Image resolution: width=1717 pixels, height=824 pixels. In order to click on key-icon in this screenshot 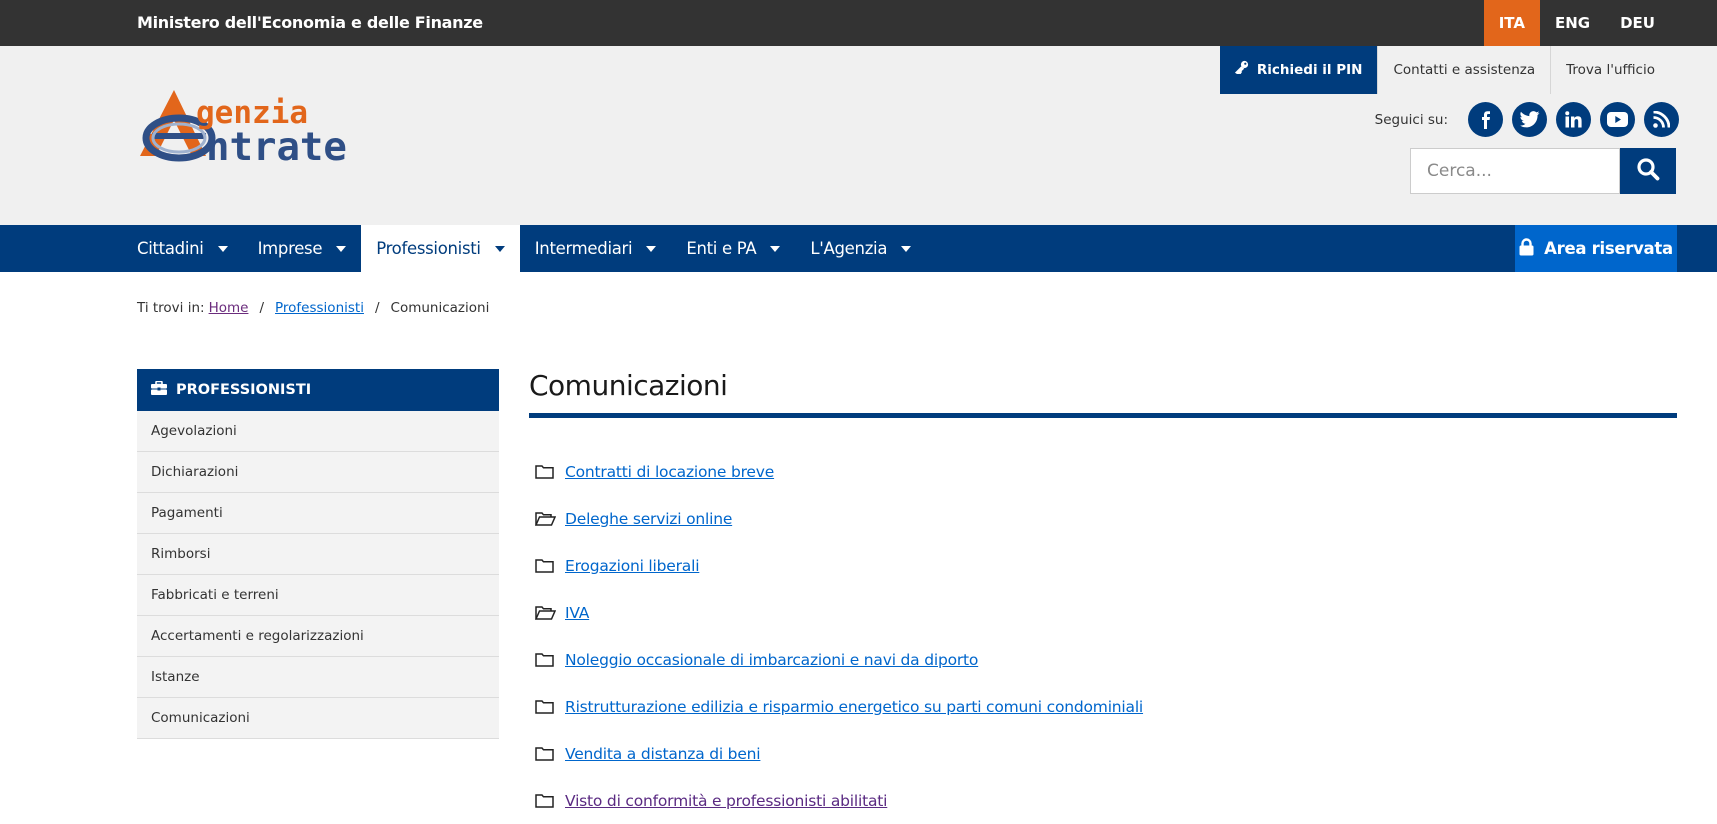, I will do `click(1241, 70)`.